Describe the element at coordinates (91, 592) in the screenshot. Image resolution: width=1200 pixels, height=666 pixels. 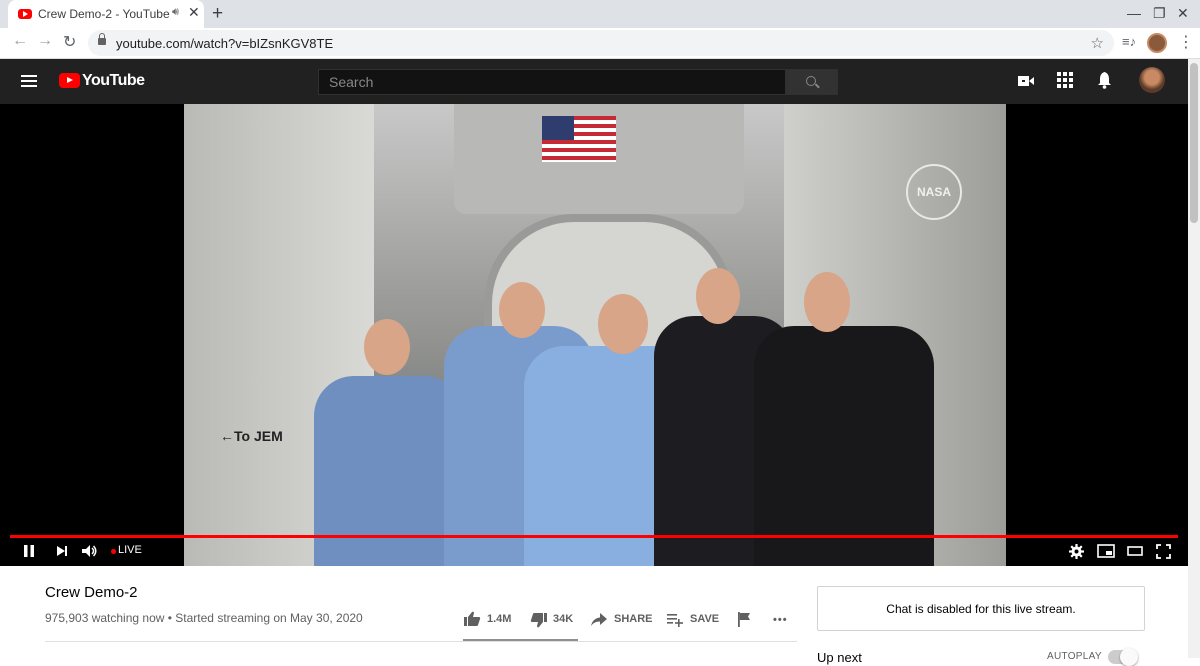
I see `video-title: Crew Demo-2` at that location.